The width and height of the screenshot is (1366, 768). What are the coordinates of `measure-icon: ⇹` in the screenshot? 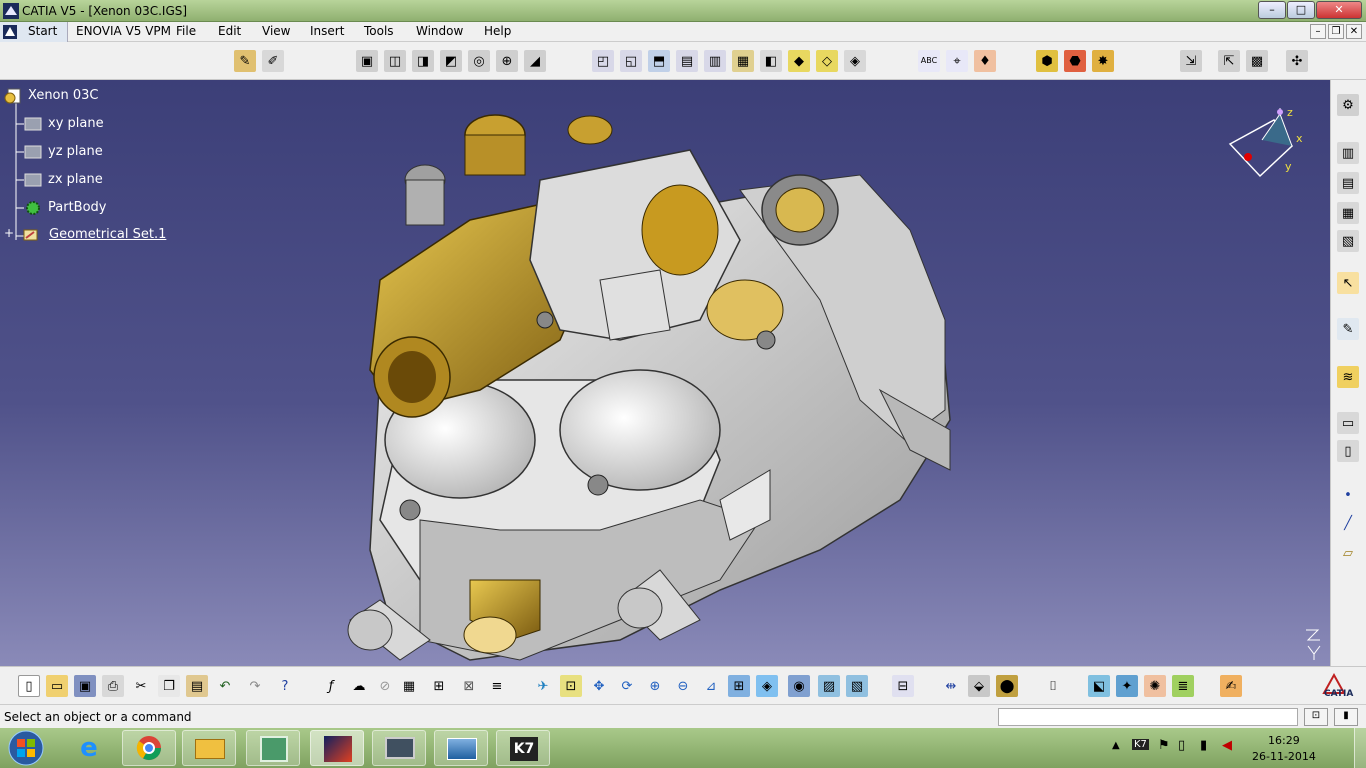 It's located at (951, 686).